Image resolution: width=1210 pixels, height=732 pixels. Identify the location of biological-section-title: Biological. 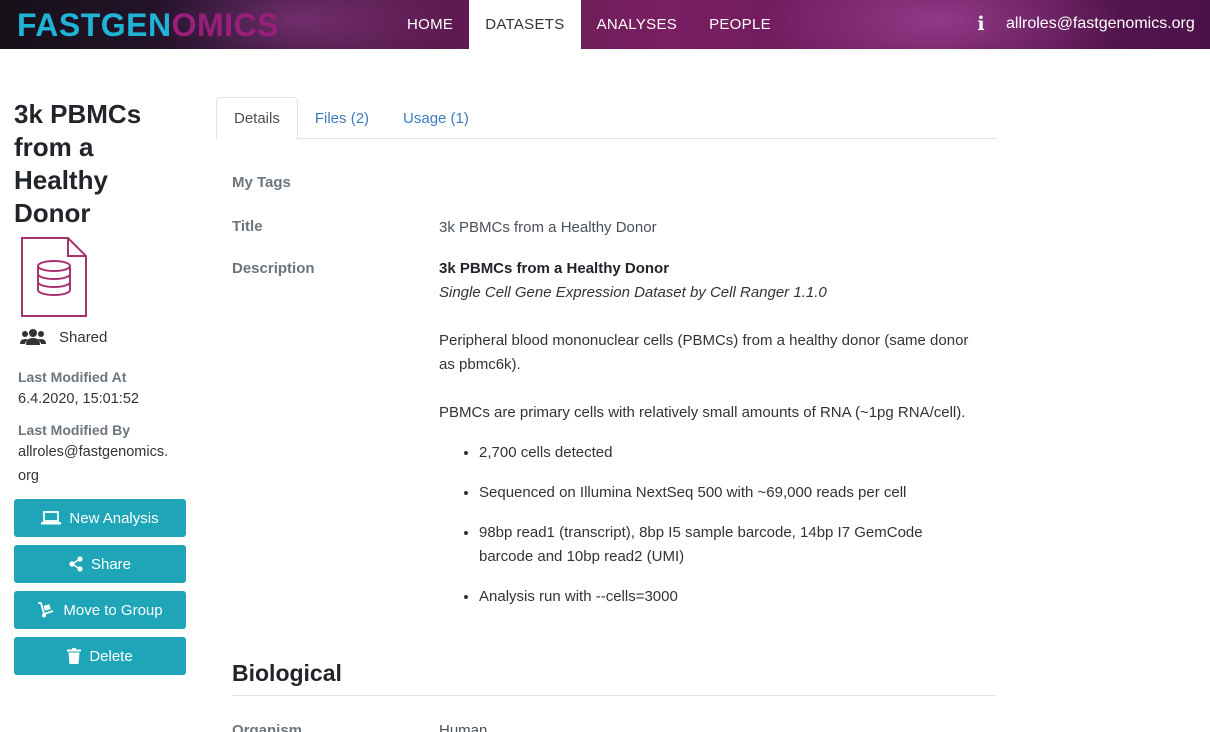
(287, 673).